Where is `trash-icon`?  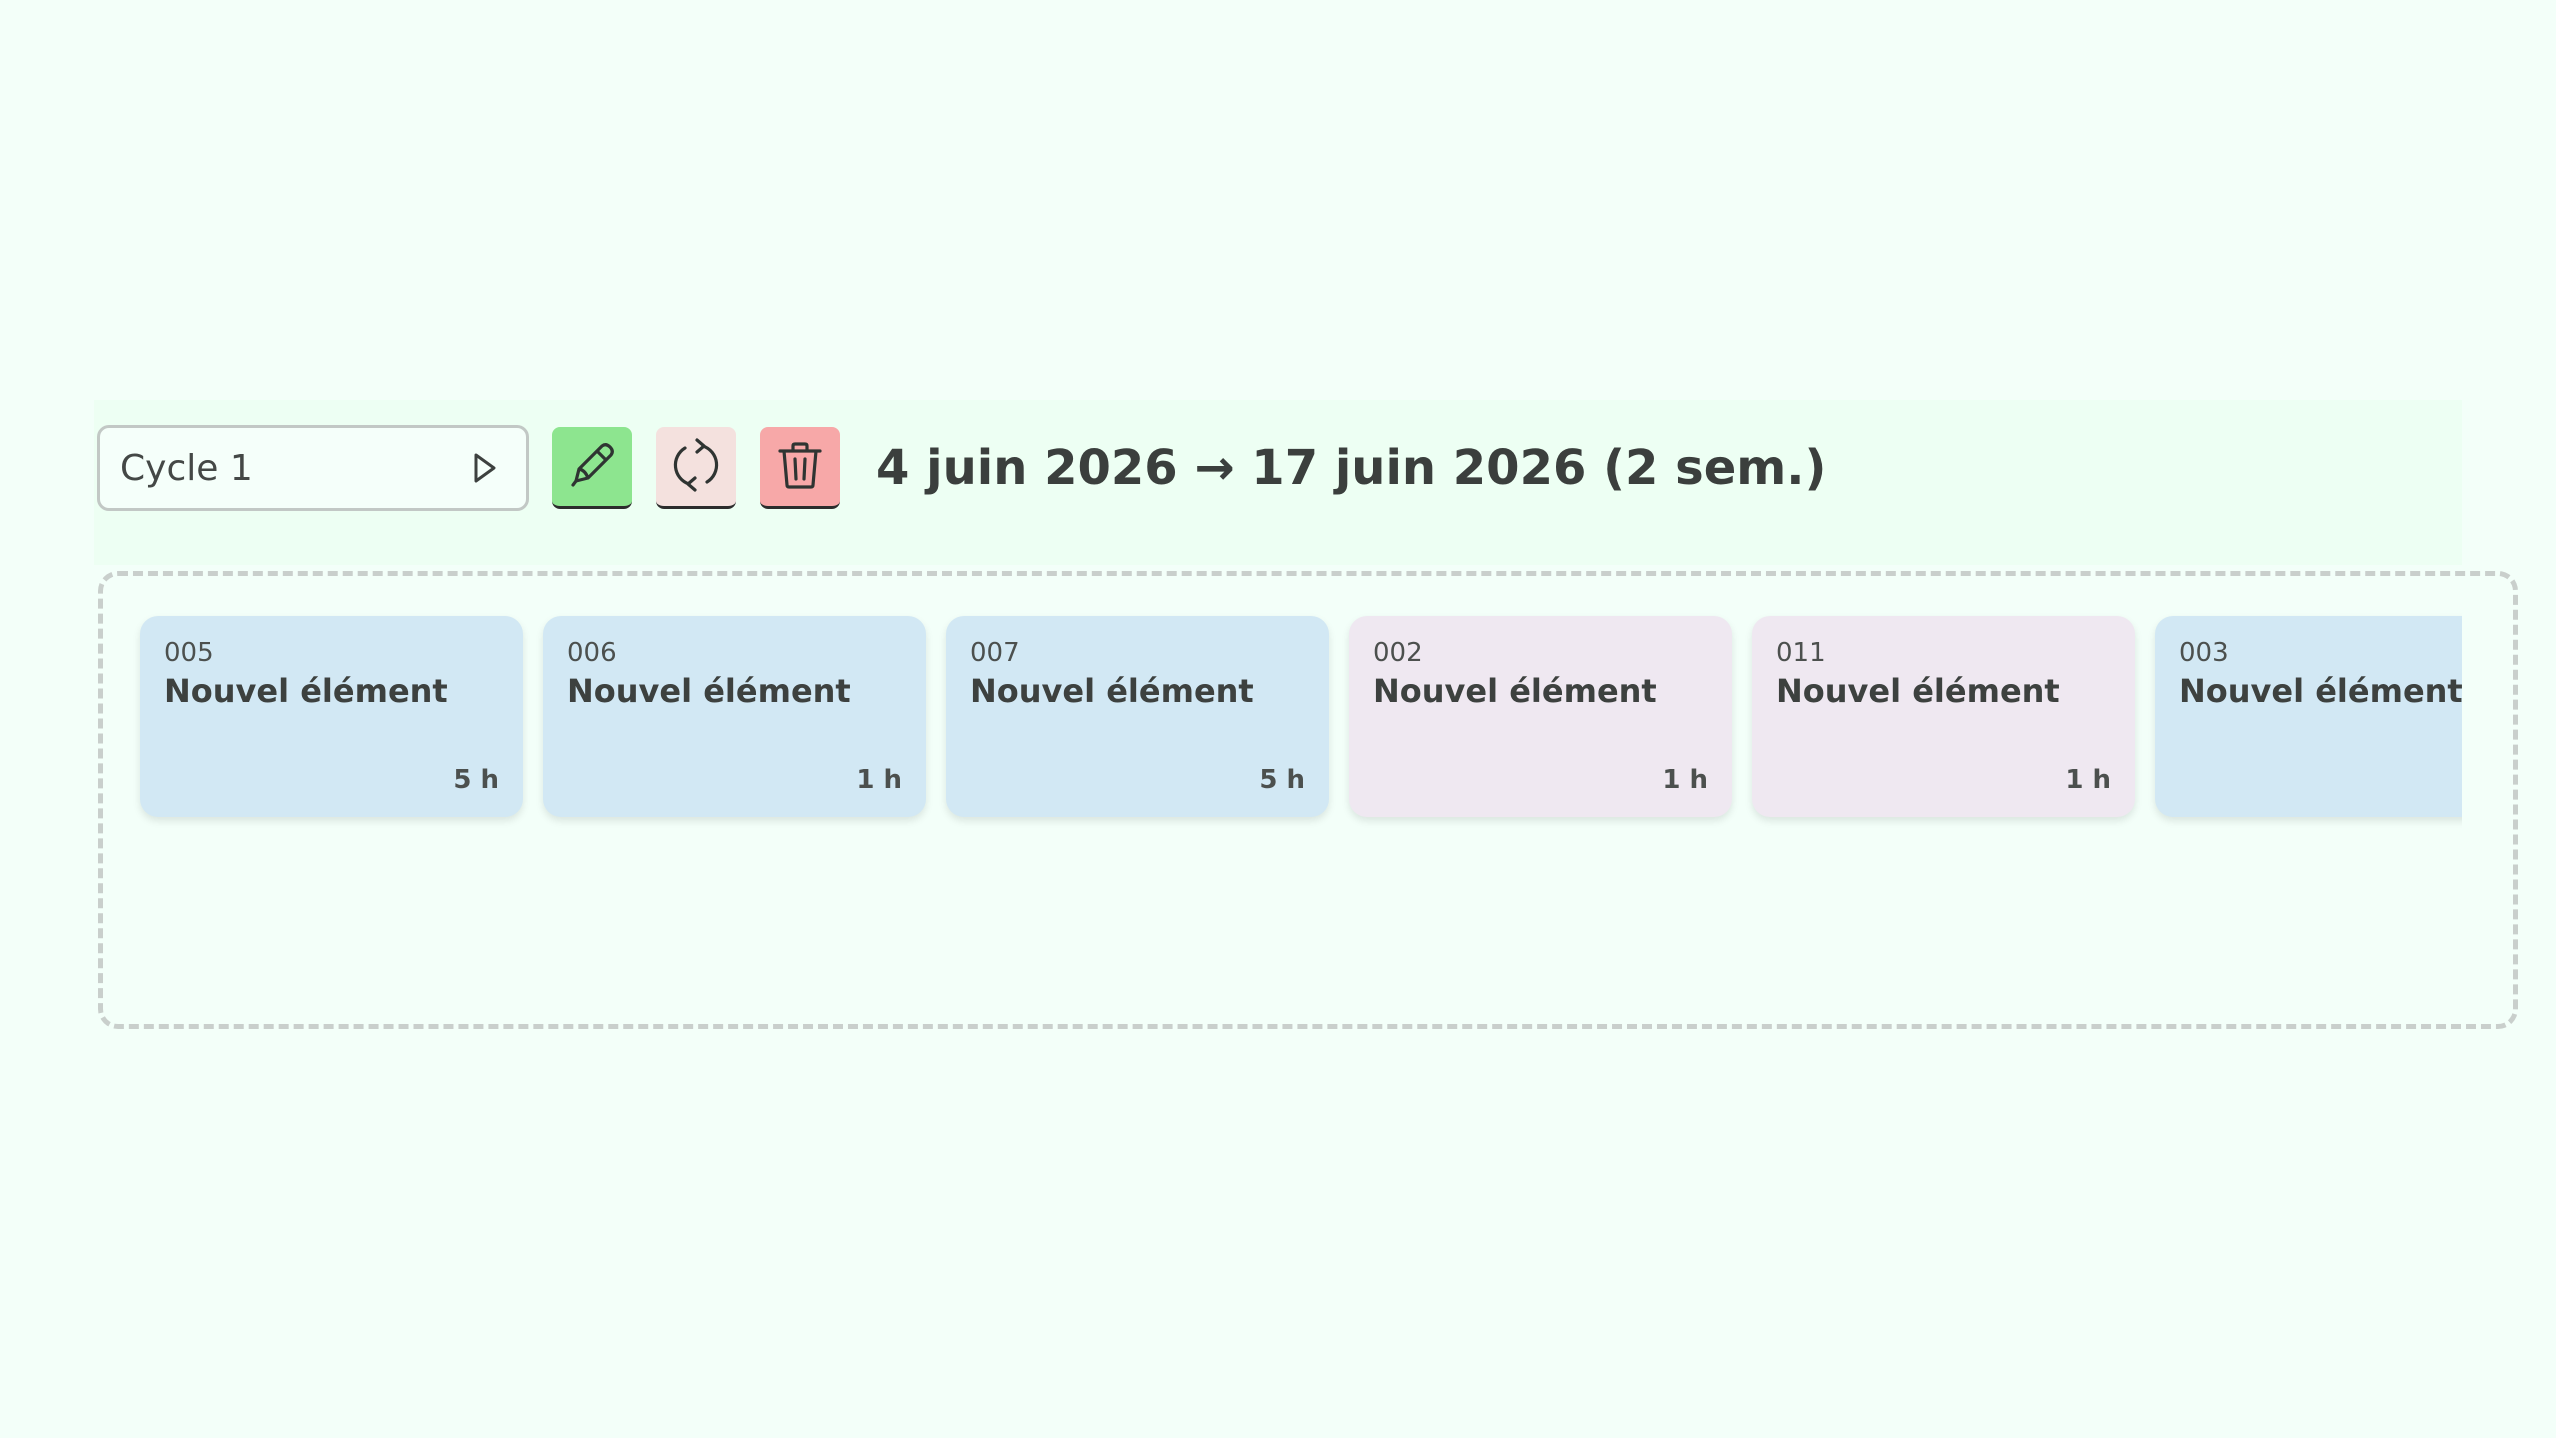
trash-icon is located at coordinates (800, 467).